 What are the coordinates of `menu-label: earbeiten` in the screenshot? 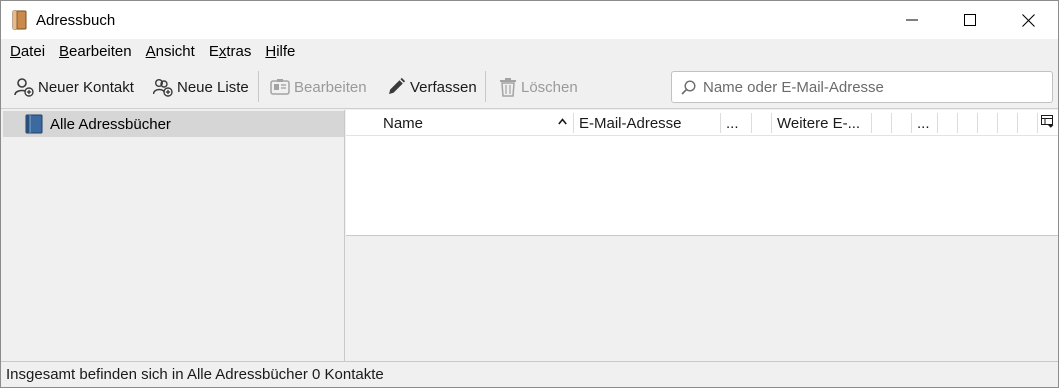 It's located at (100, 51).